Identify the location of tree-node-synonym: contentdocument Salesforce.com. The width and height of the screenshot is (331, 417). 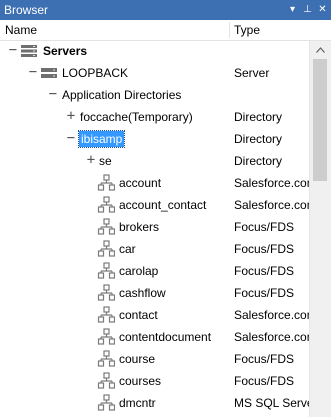
(154, 338).